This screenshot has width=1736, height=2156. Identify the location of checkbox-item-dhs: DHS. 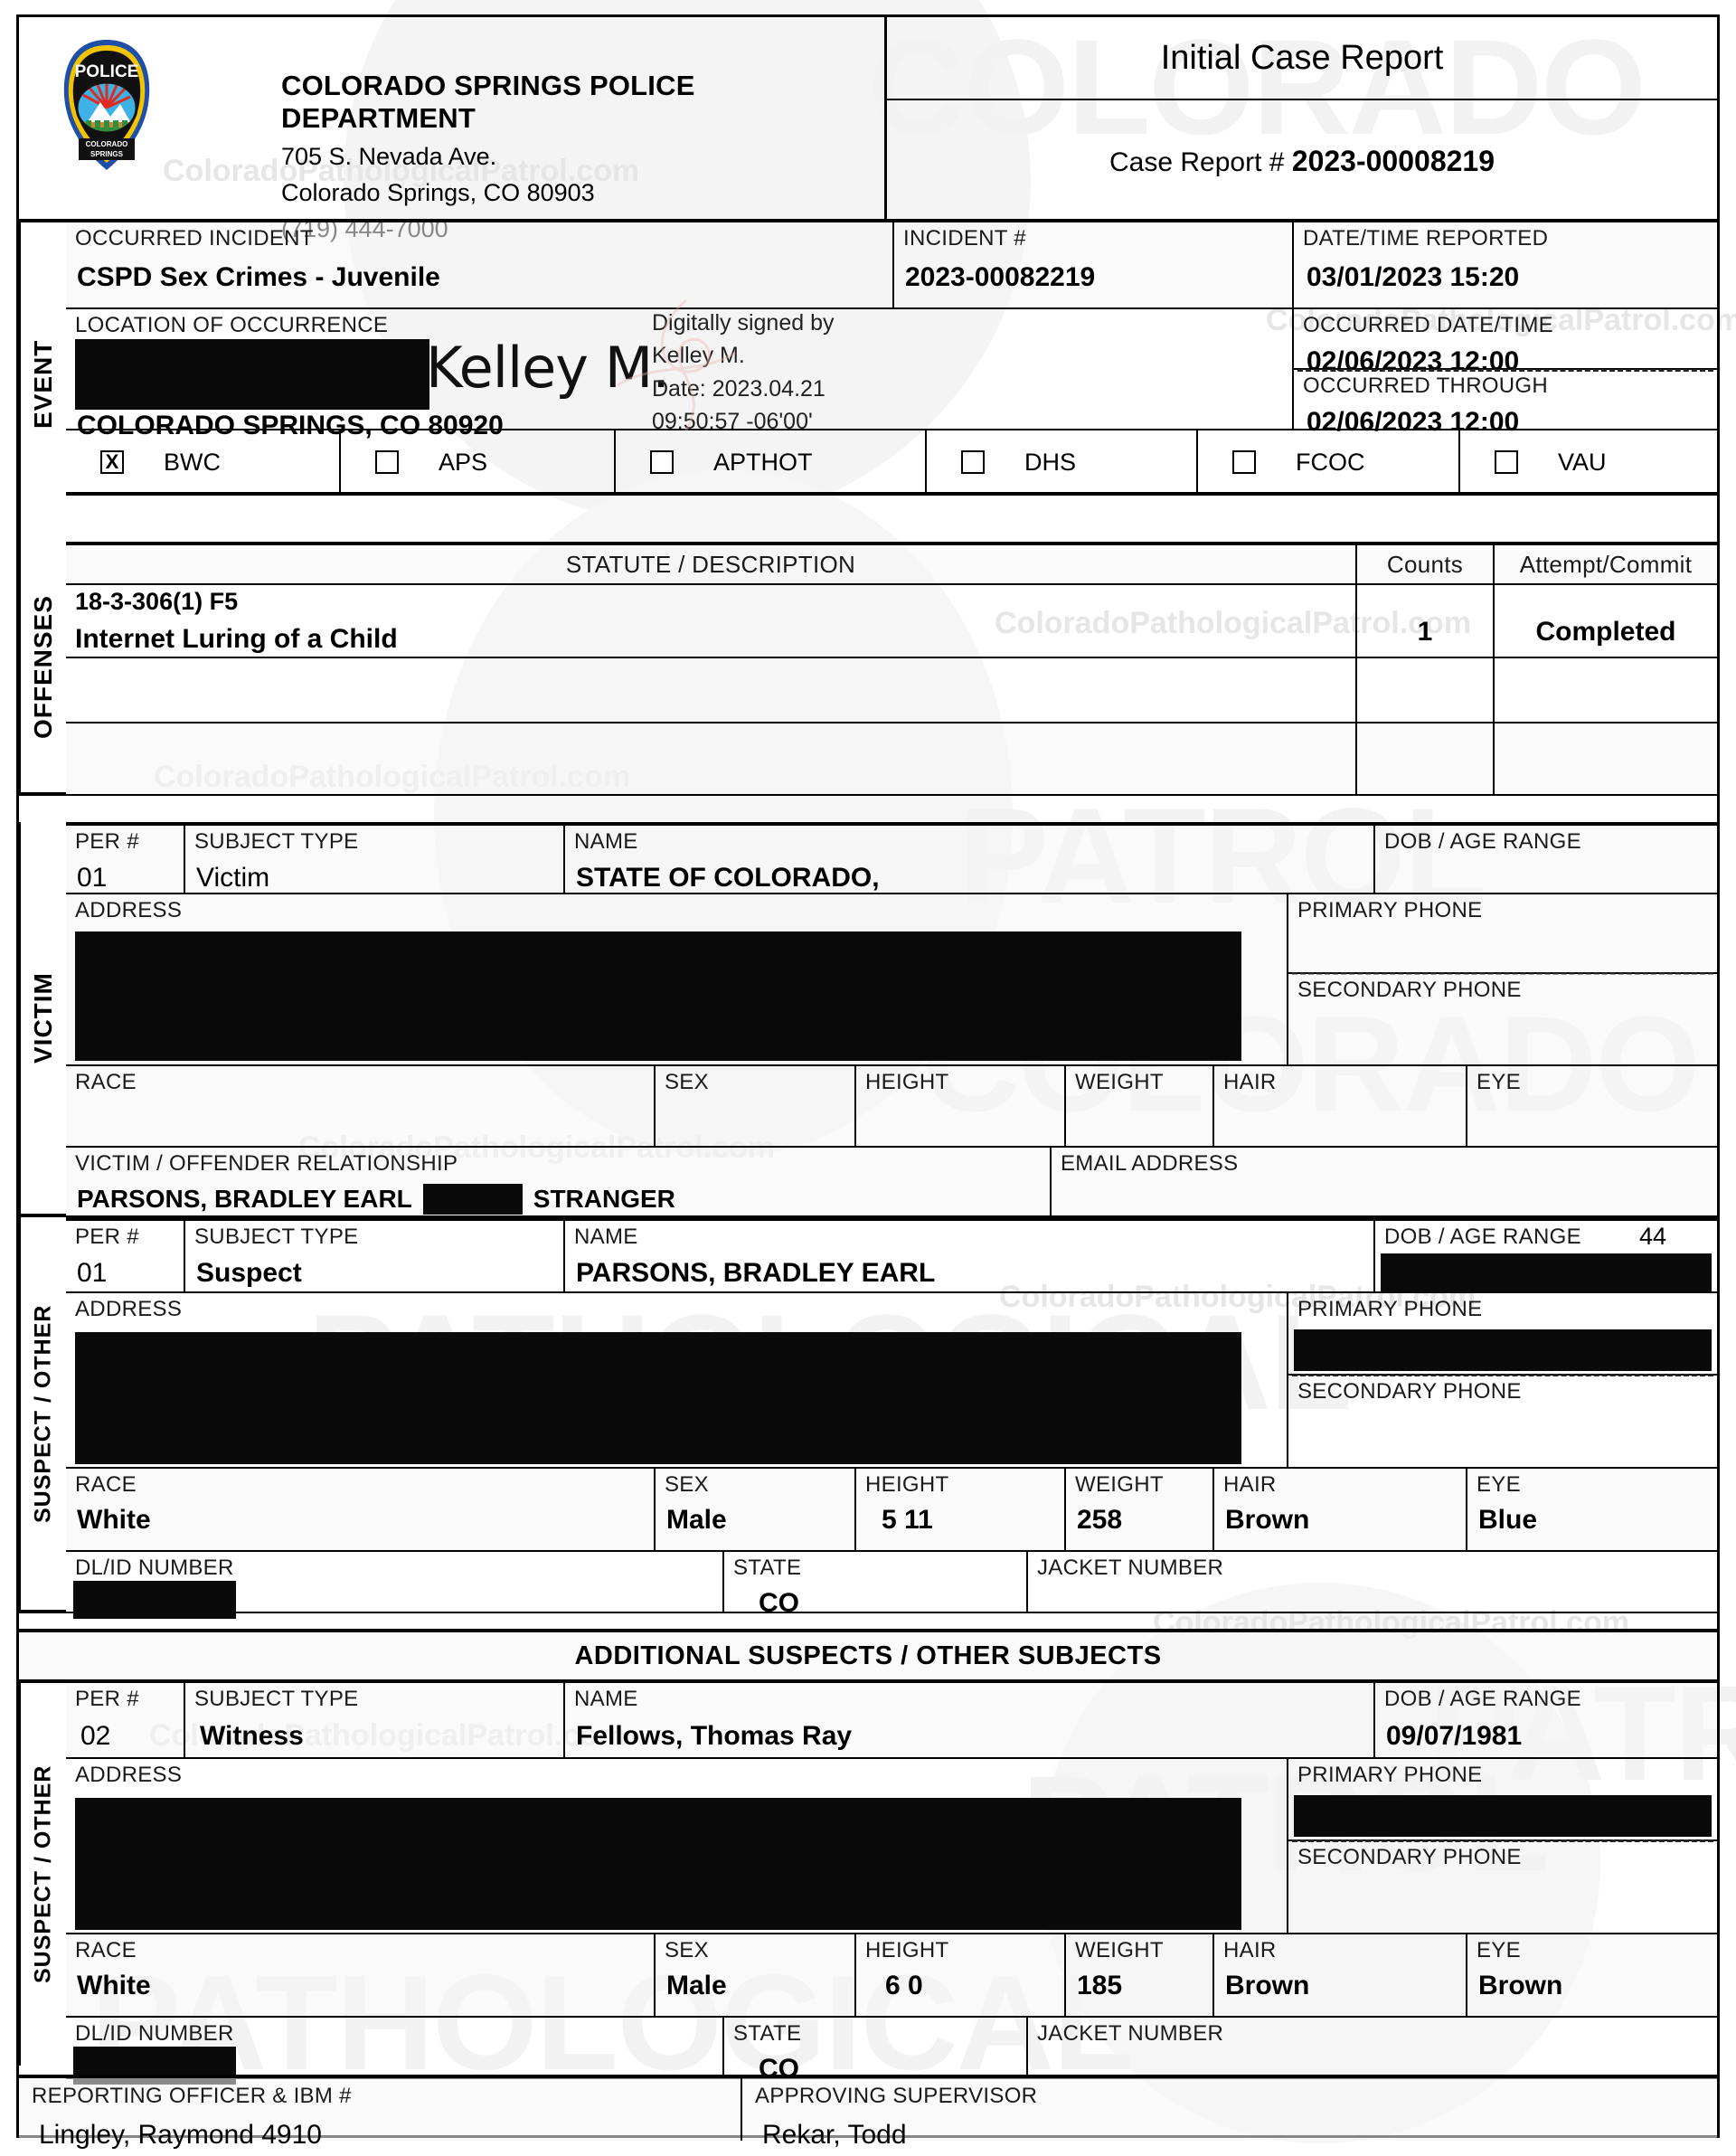
(1062, 462).